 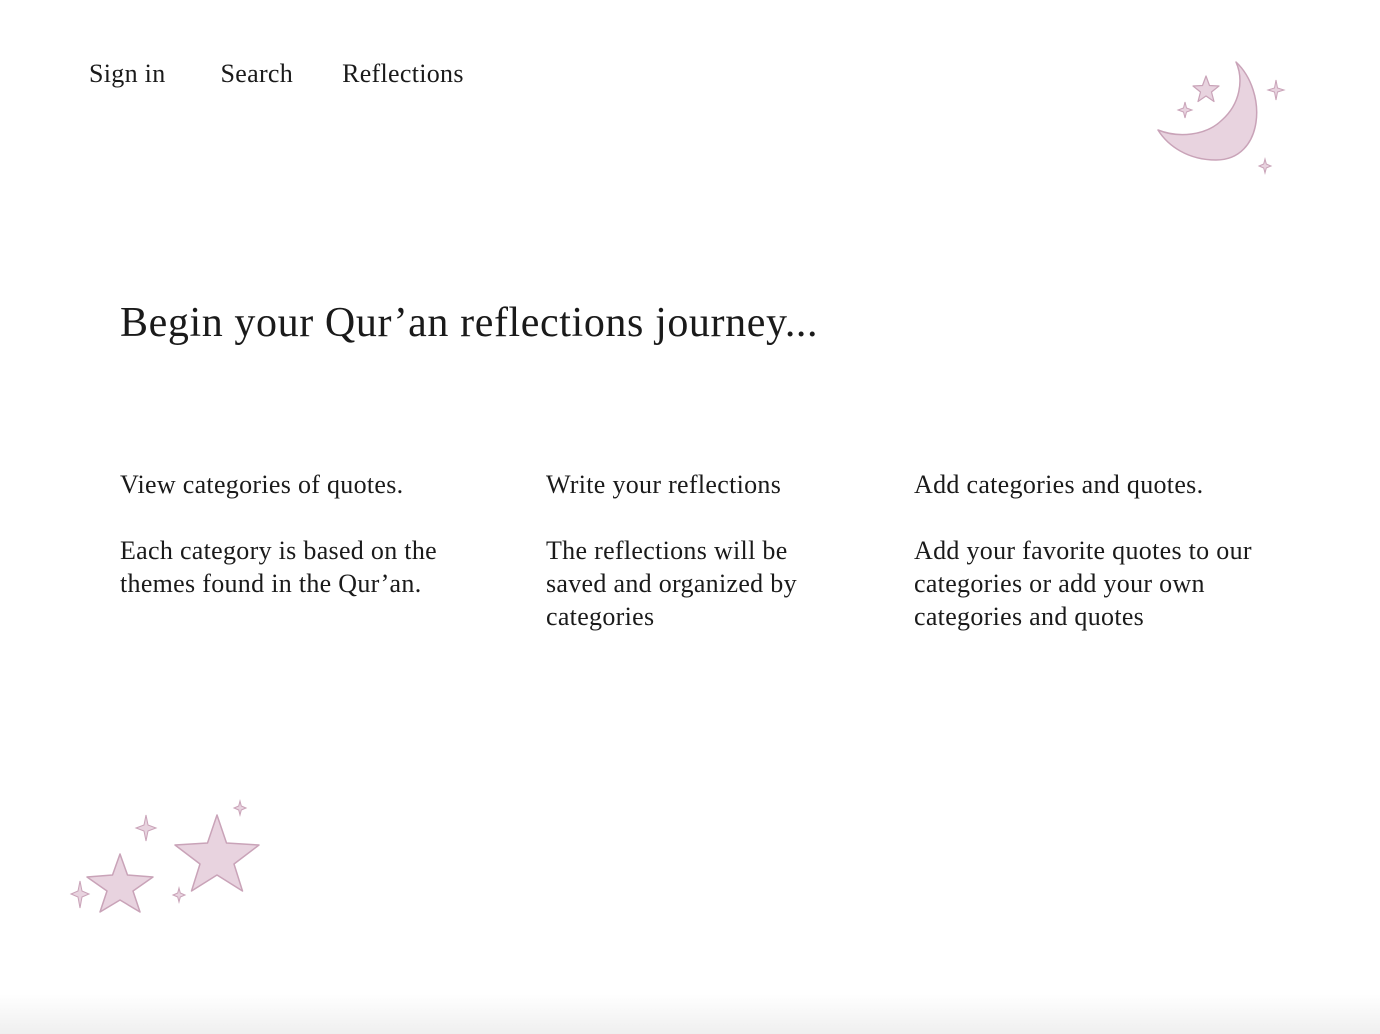 I want to click on nav-reflections-link: Reflections, so click(x=403, y=74).